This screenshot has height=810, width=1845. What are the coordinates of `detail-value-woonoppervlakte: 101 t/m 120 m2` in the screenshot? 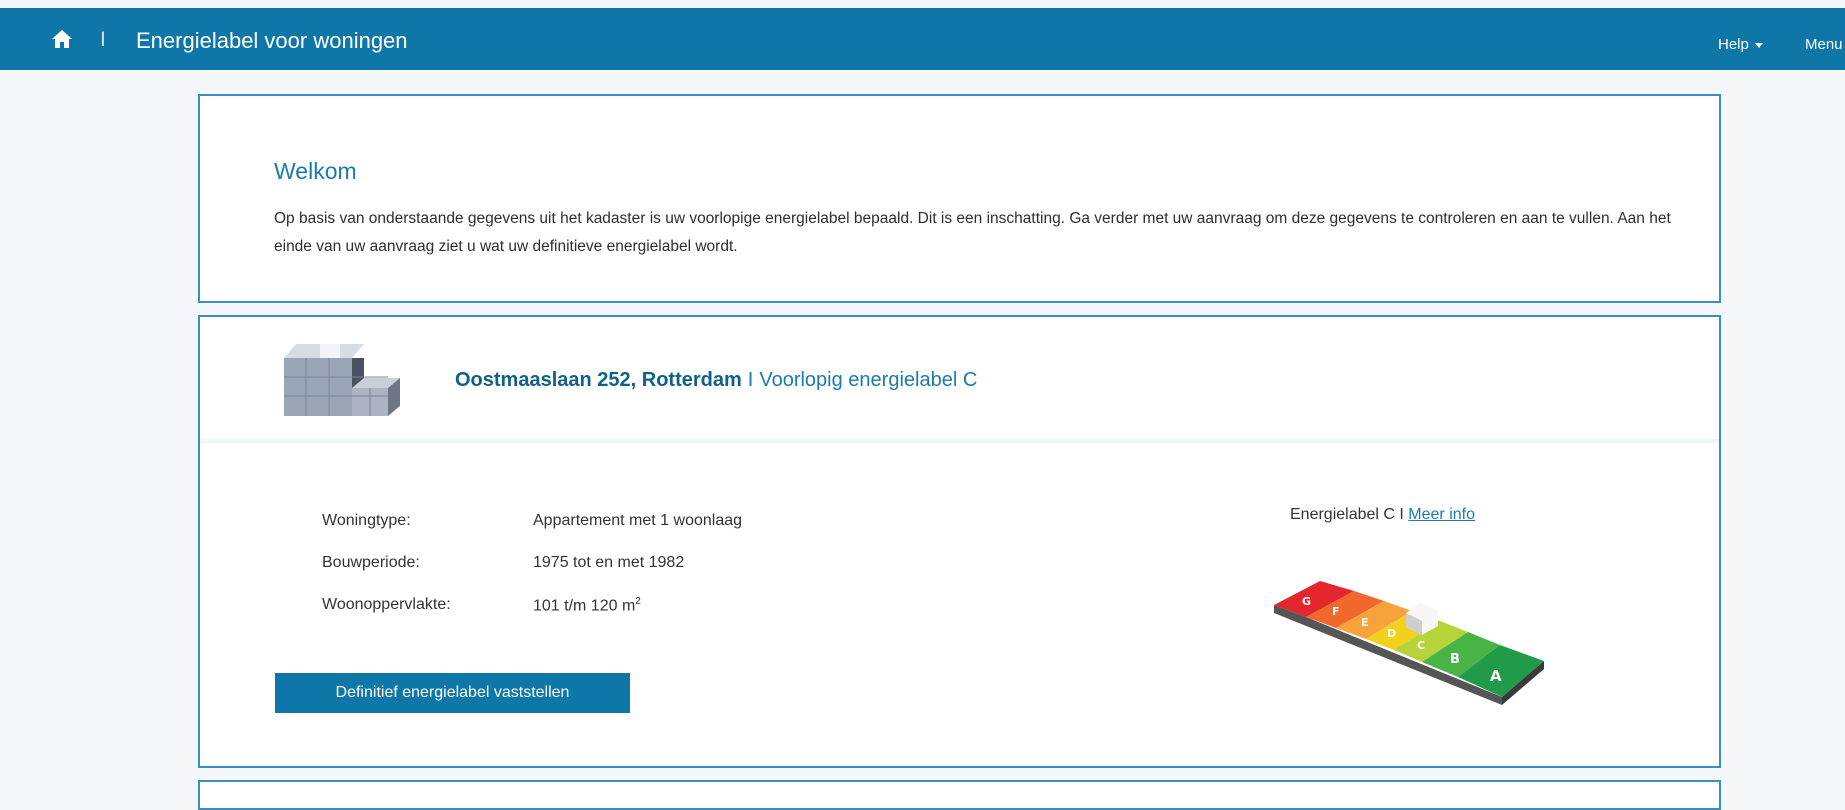 It's located at (587, 605).